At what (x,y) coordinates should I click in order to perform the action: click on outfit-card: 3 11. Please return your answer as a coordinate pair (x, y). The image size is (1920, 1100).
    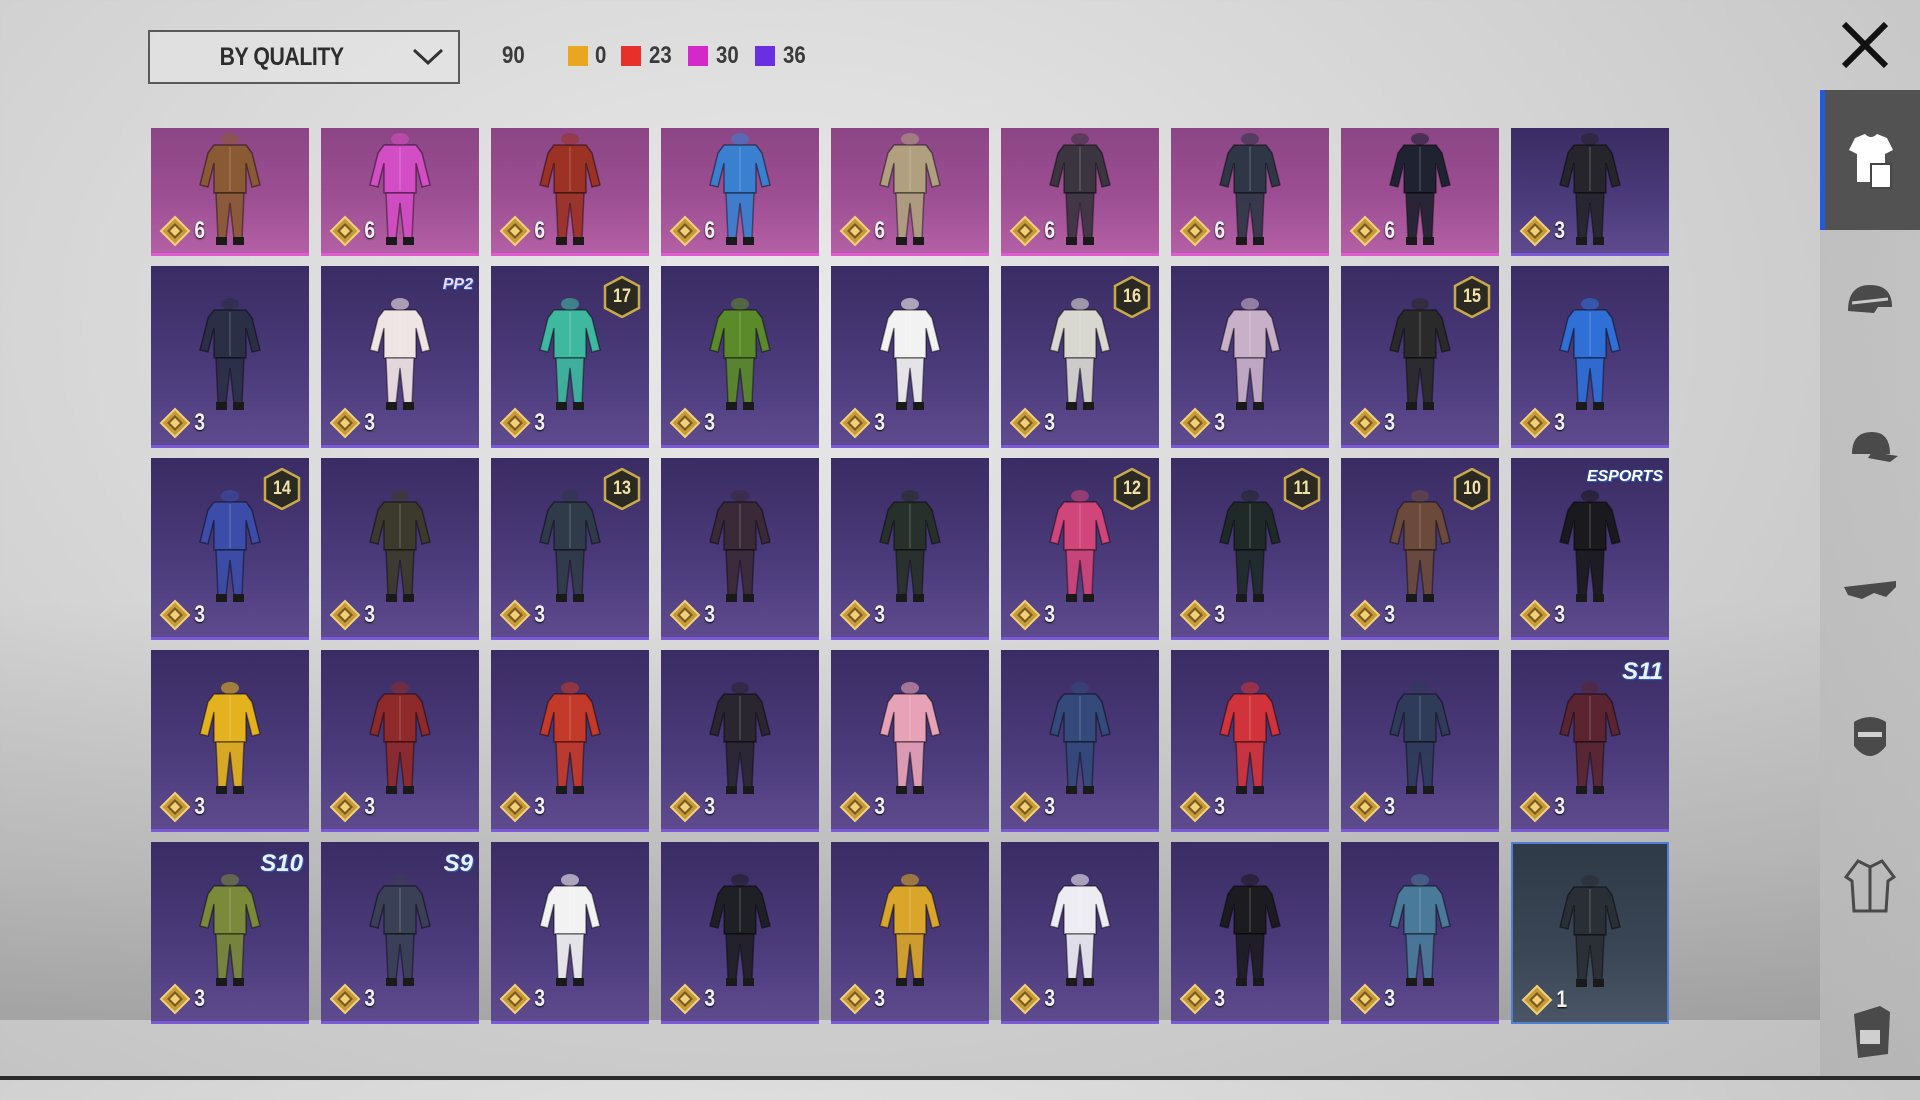
    Looking at the image, I should click on (1250, 549).